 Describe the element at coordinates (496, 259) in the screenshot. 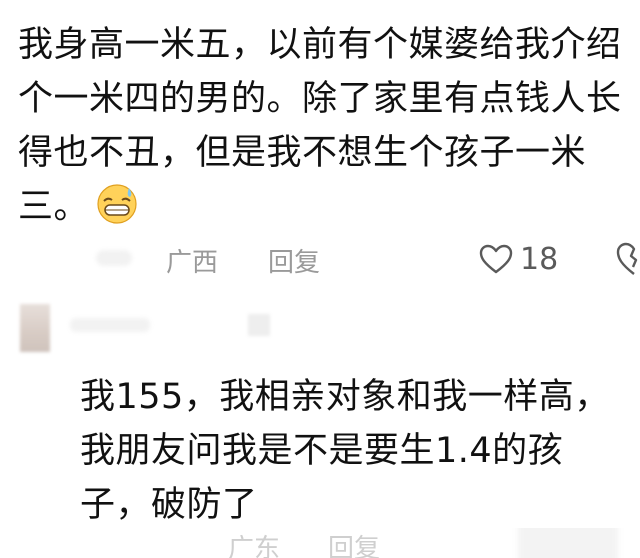

I see `heart-icon` at that location.